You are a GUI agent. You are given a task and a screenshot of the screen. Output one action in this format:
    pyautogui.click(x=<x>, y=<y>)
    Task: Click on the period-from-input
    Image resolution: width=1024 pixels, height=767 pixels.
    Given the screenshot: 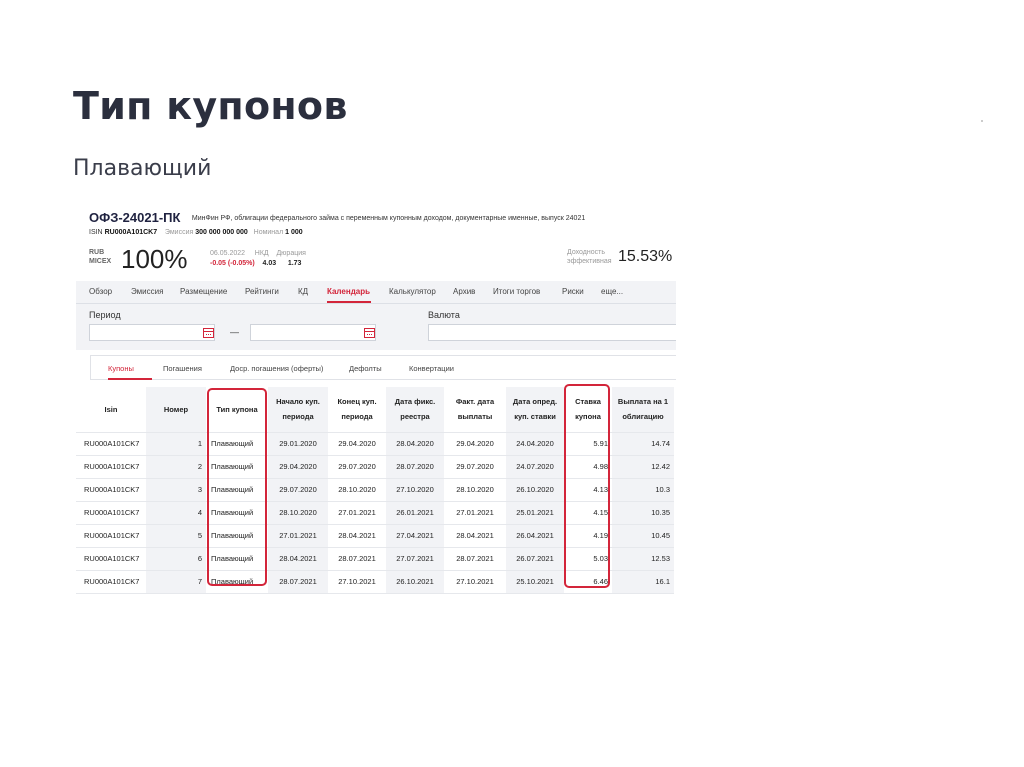 What is the action you would take?
    pyautogui.click(x=152, y=332)
    